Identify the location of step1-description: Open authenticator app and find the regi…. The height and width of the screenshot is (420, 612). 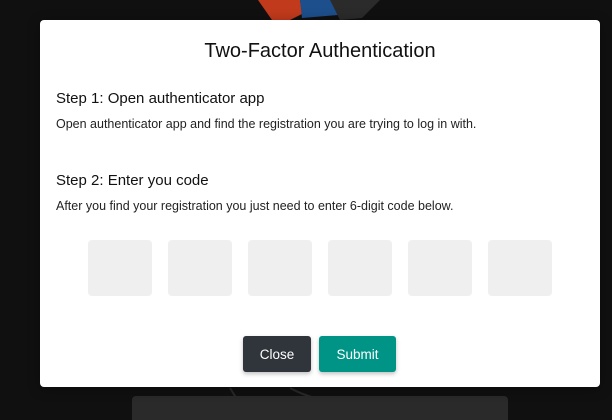
(266, 124).